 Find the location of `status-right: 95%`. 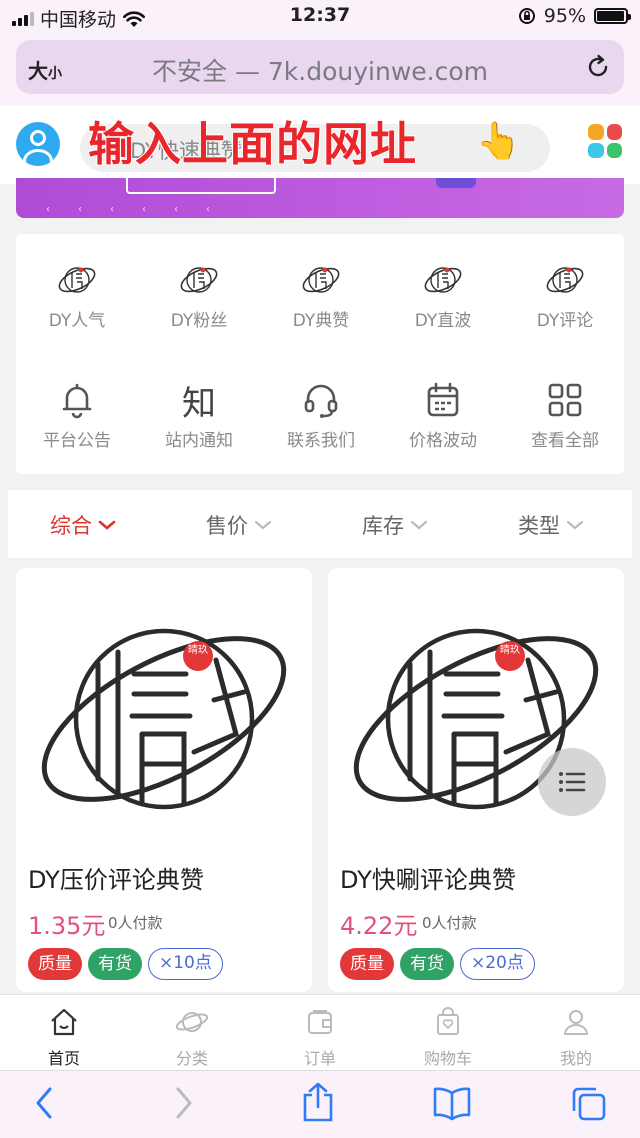

status-right: 95% is located at coordinates (574, 16).